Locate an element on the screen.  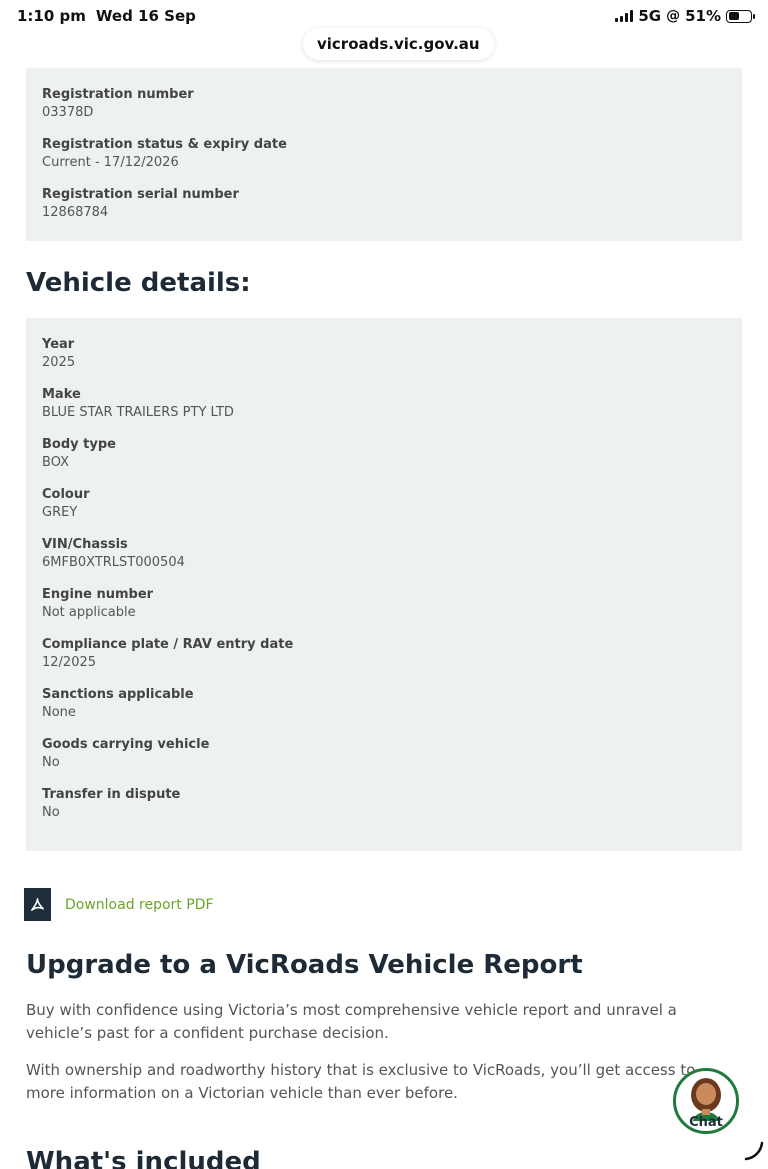
field-1: Make BLUE STAR TRAILERS PTY LTD is located at coordinates (384, 404).